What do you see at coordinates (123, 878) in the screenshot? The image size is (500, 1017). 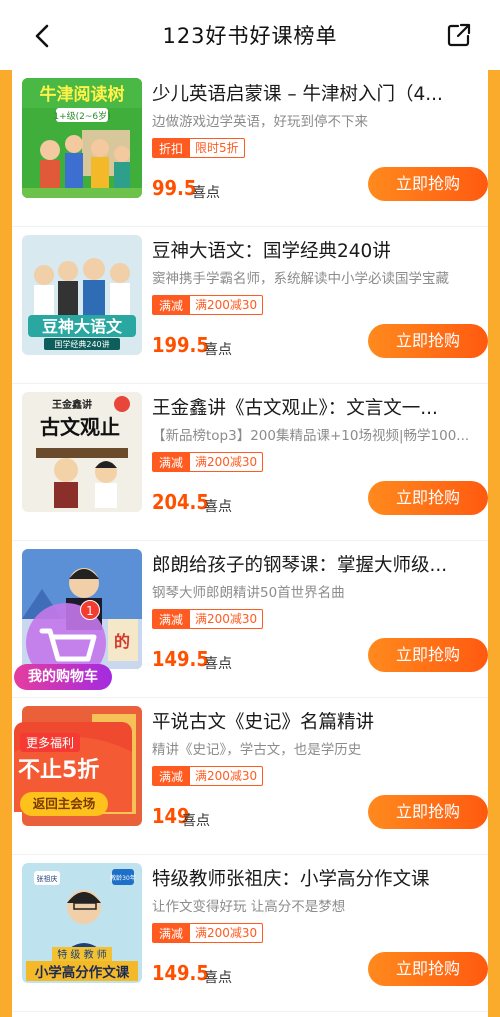 I see `svg-text: 教龄30年` at bounding box center [123, 878].